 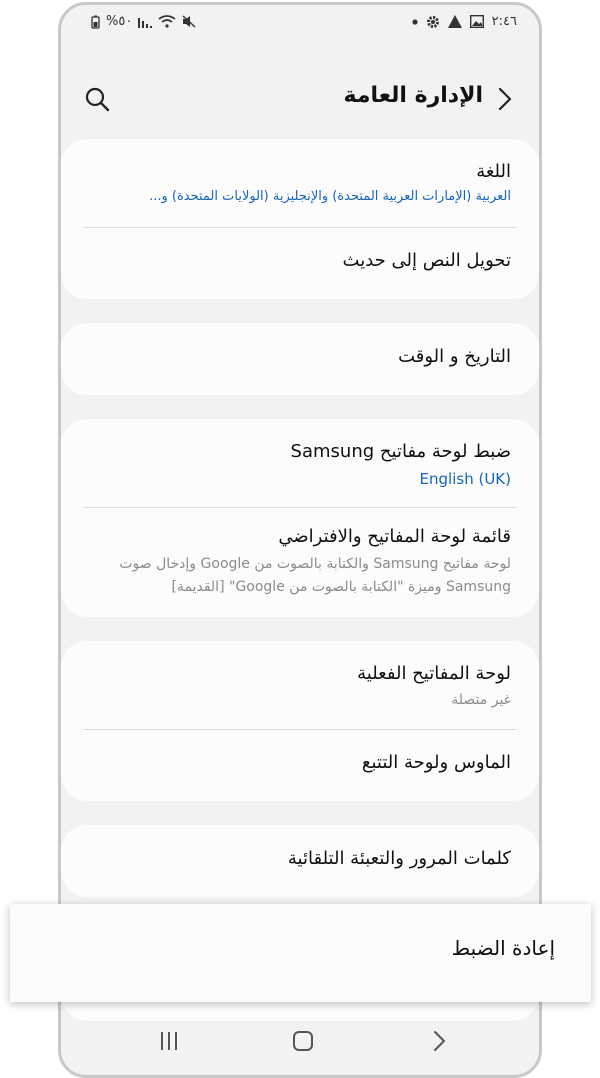 I want to click on samsung-keyboard-title: ضبط لوحة مفاتيح Samsung, so click(x=400, y=451).